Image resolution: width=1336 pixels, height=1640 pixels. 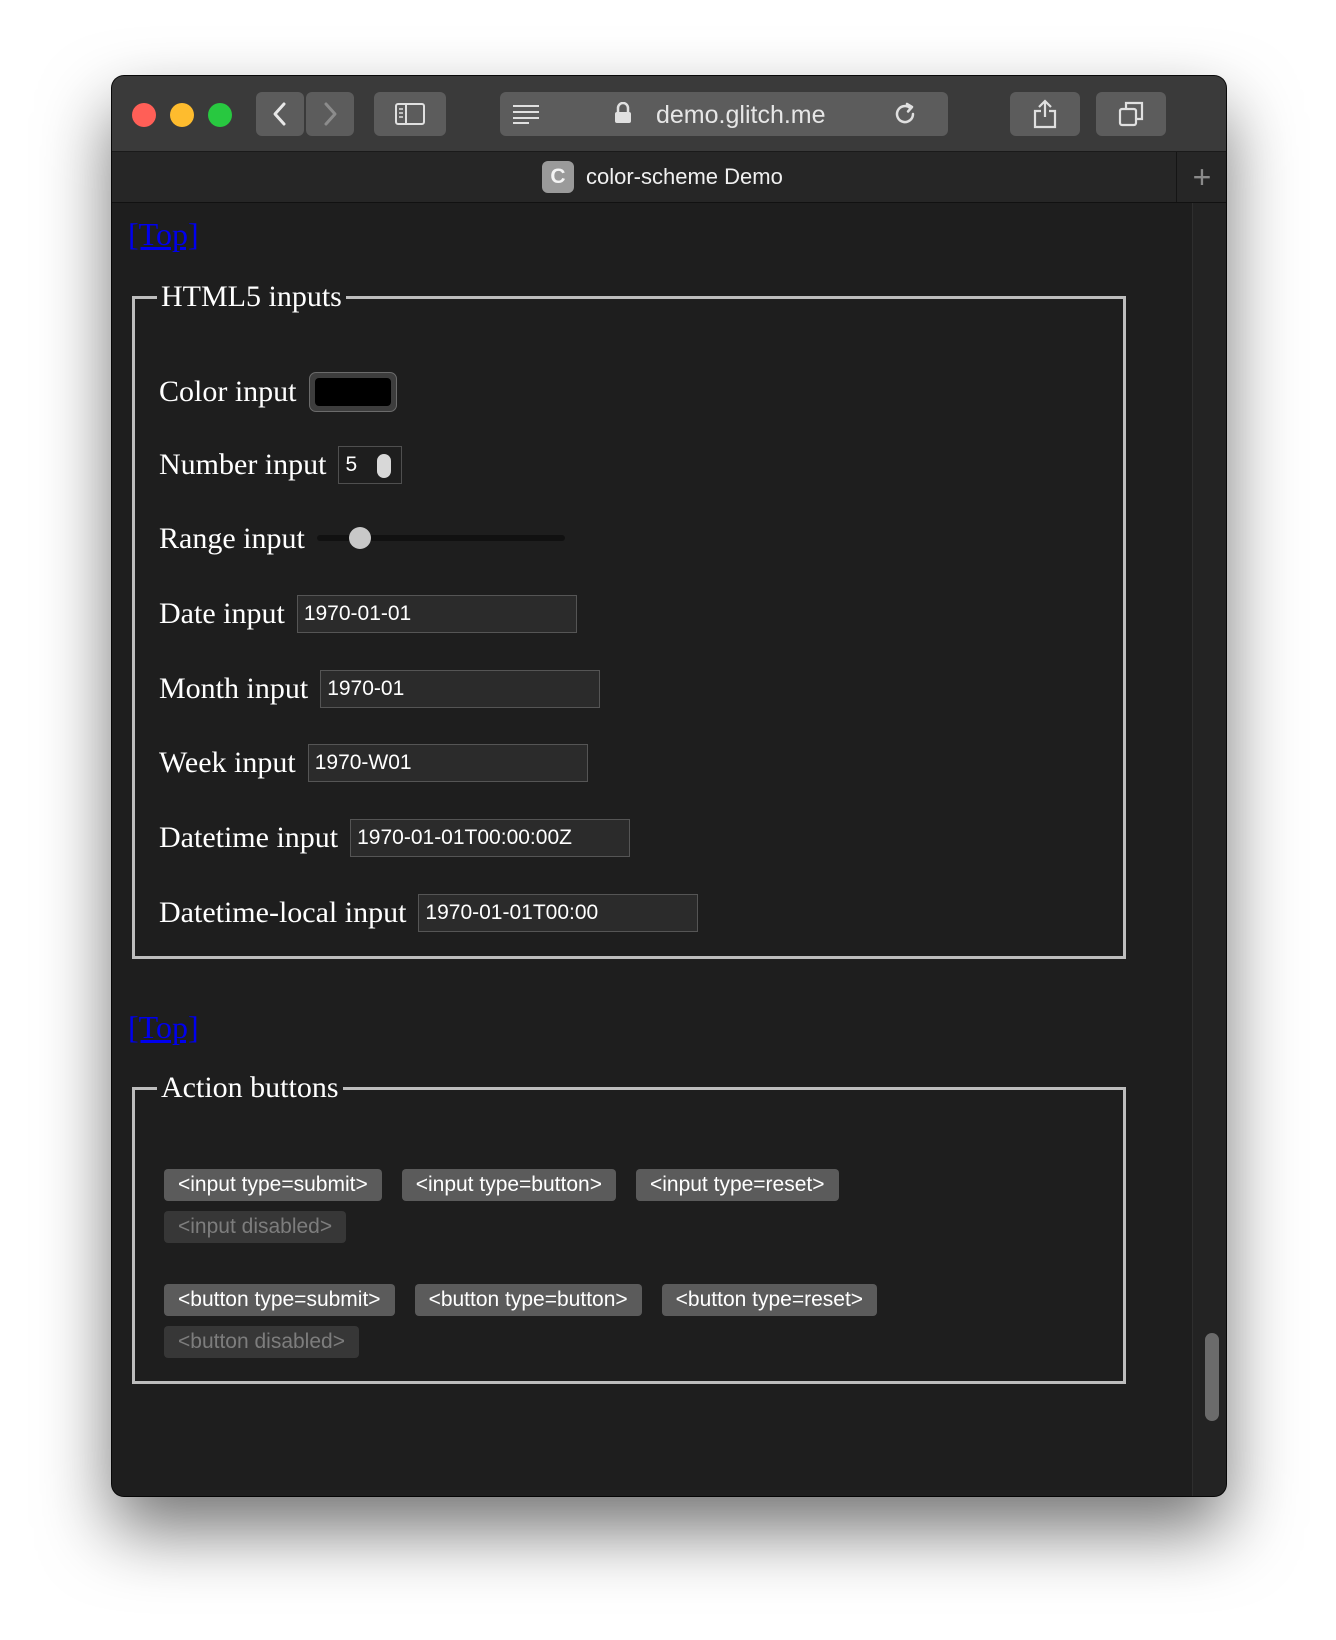 I want to click on scrollbar-thumb, so click(x=1212, y=1377).